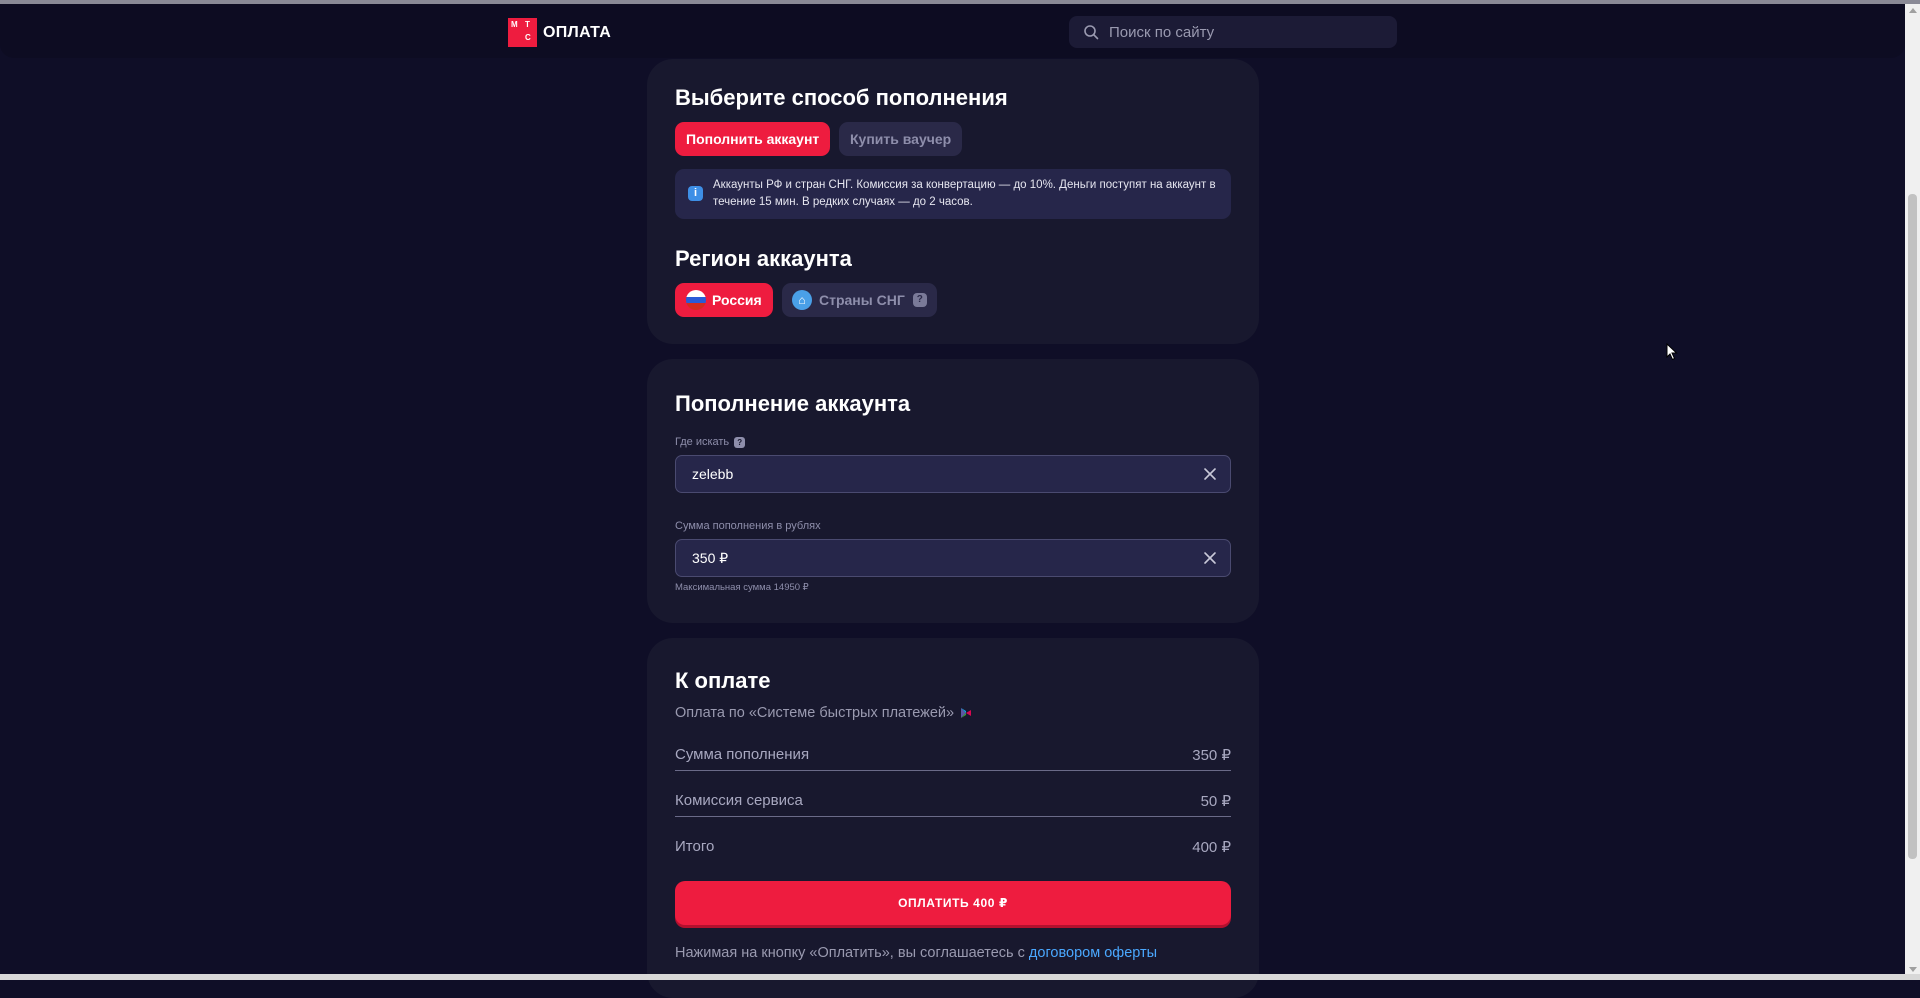 The height and width of the screenshot is (998, 1920). What do you see at coordinates (1215, 801) in the screenshot?
I see `summary-value: 50 ₽` at bounding box center [1215, 801].